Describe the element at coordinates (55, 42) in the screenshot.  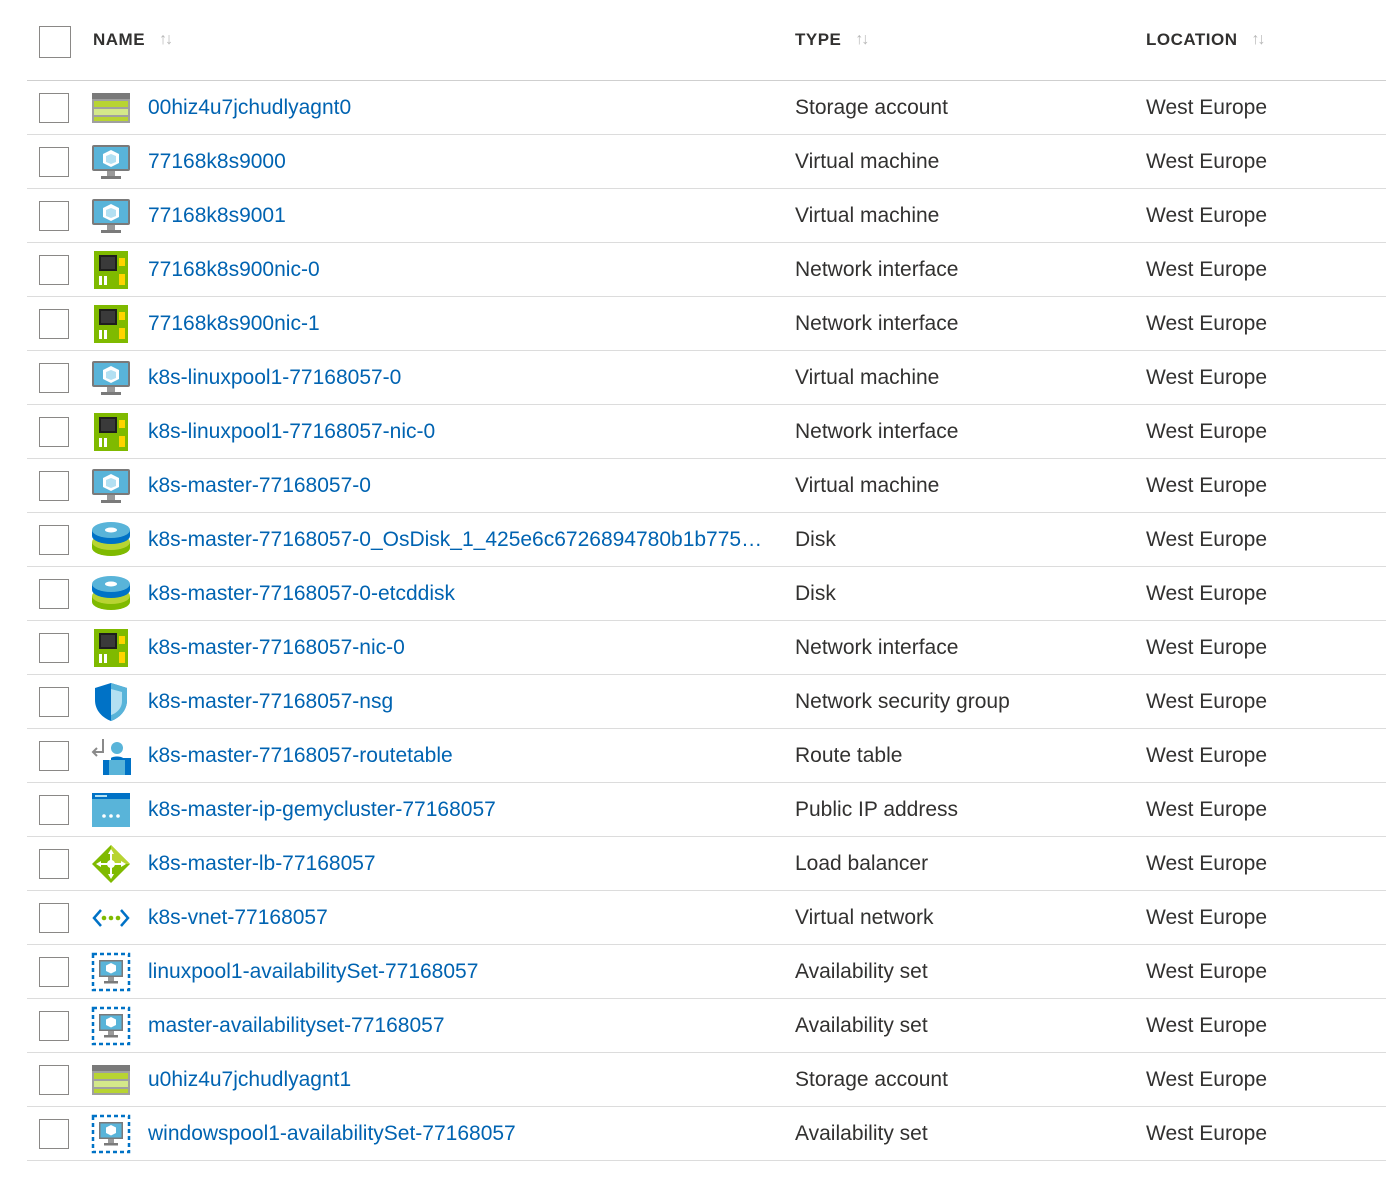
I see `select-all-checkbox` at that location.